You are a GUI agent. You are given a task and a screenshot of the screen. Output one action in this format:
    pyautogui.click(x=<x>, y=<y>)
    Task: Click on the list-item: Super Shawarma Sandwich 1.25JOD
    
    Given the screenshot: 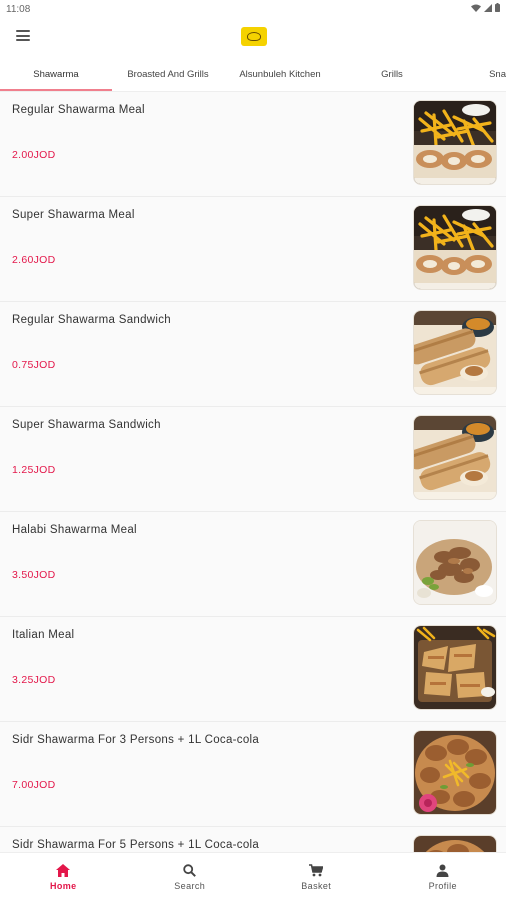 What is the action you would take?
    pyautogui.click(x=253, y=459)
    